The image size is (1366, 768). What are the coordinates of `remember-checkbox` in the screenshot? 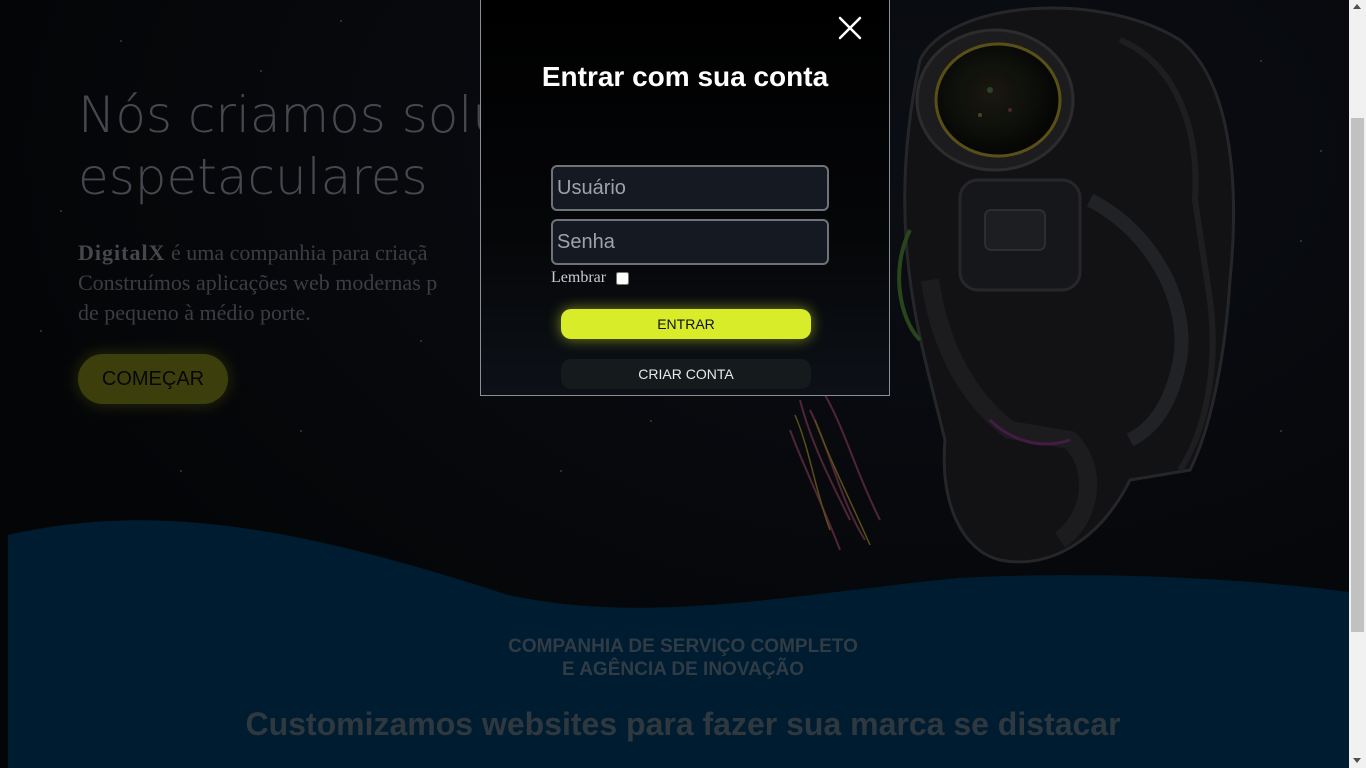 It's located at (623, 278).